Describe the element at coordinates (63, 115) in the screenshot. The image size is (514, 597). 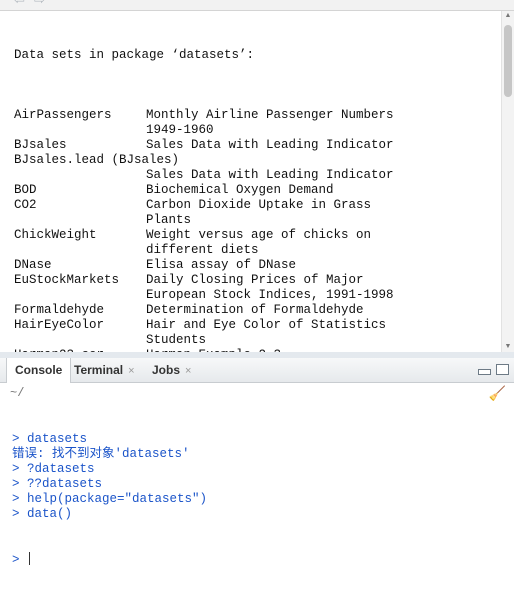
I see `dataset-name: AirPassengers` at that location.